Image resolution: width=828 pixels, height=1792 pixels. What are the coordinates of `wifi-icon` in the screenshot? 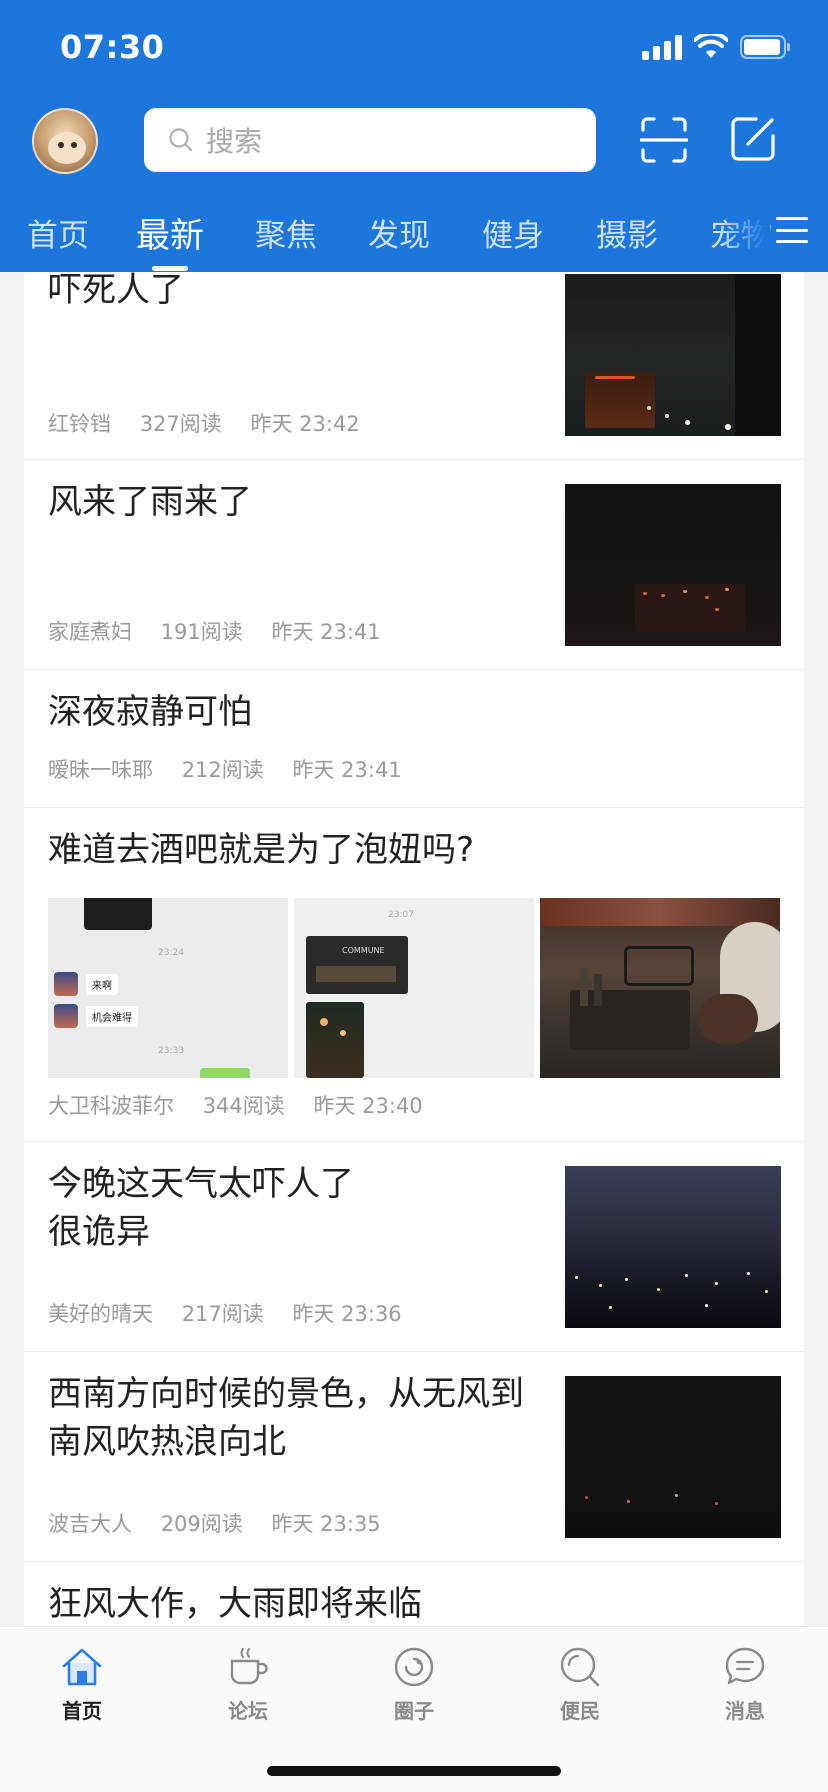 It's located at (711, 46).